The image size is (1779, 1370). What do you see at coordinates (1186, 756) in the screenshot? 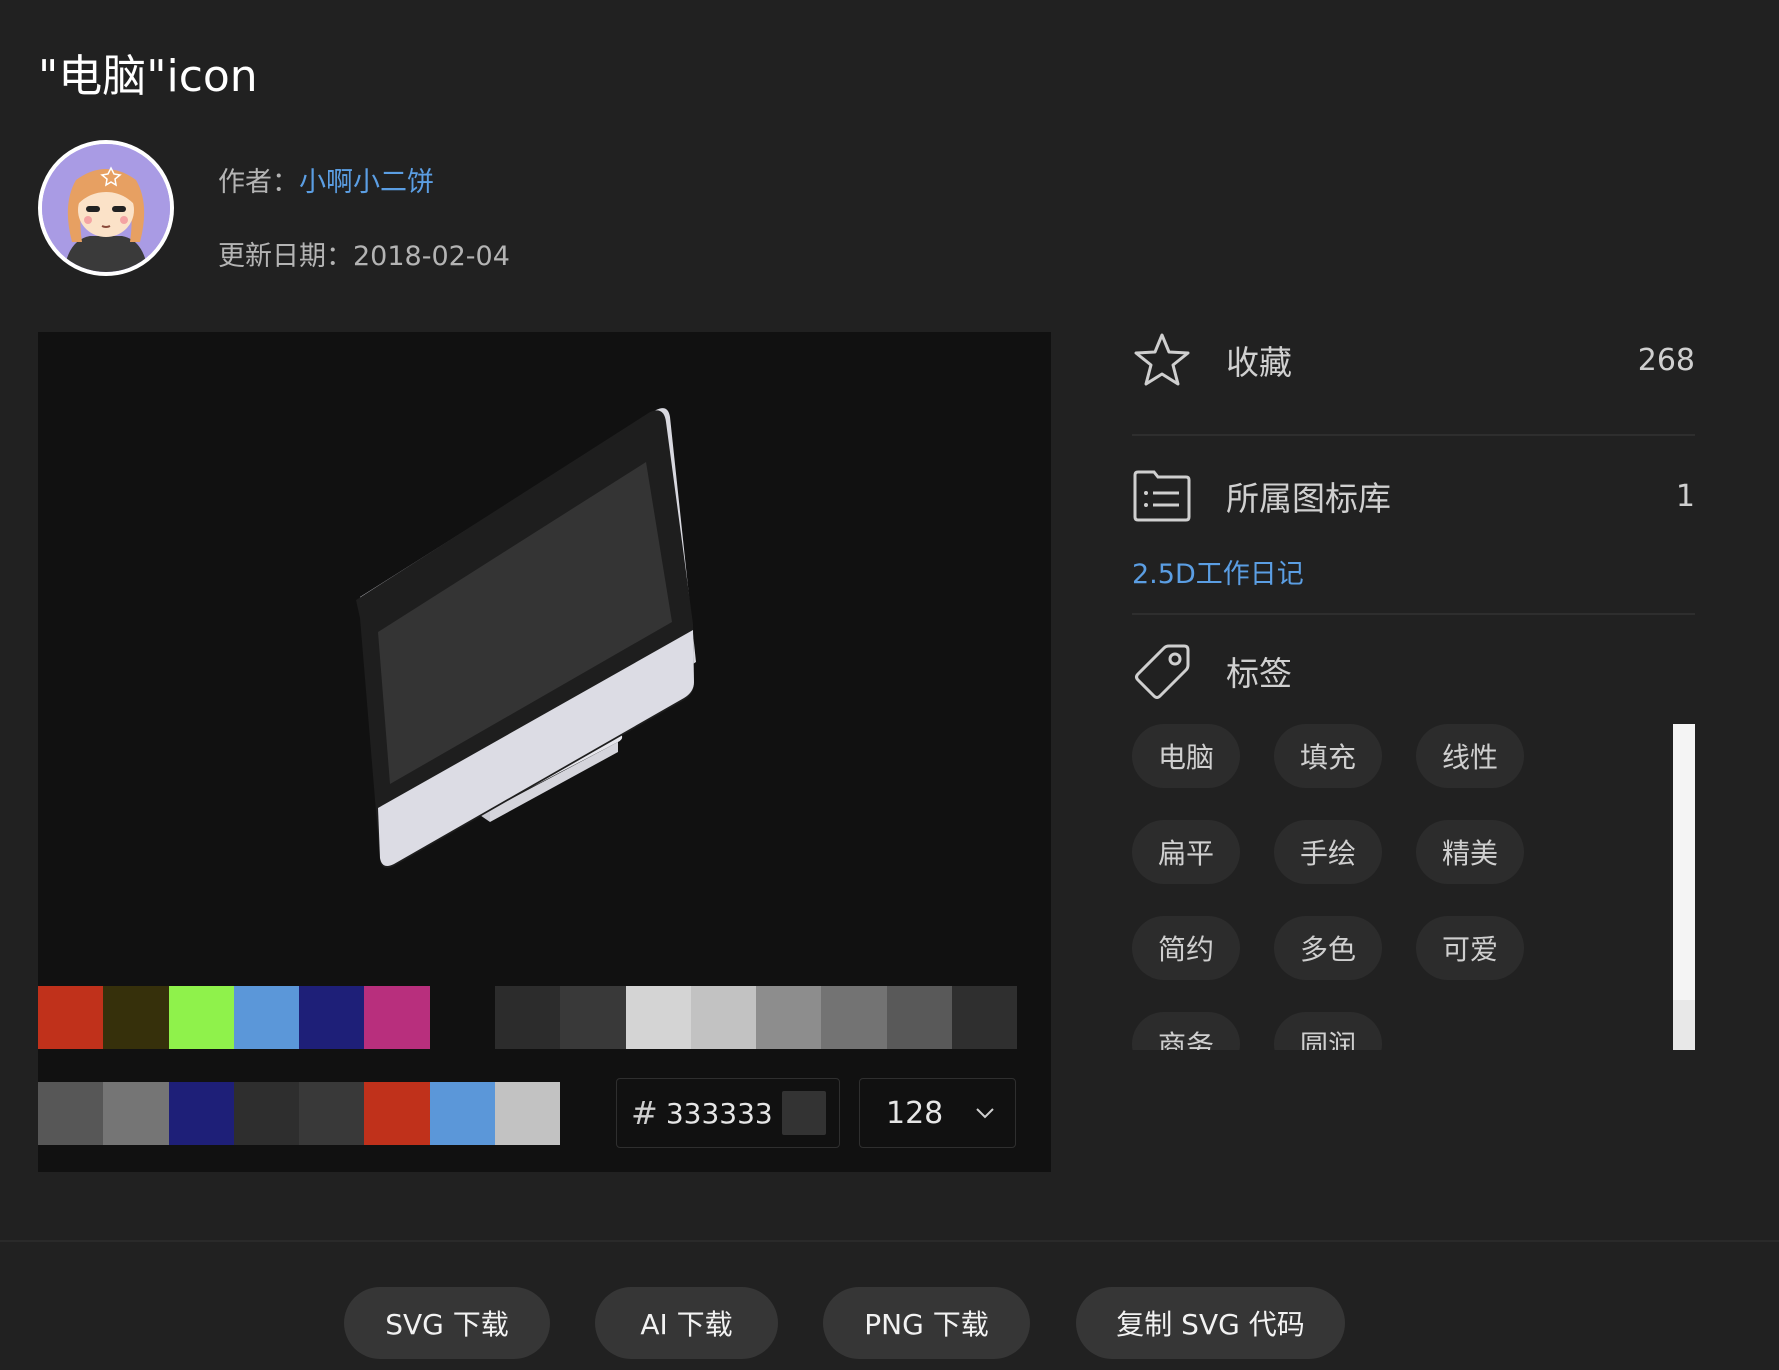
I see `tag-chip: 电脑` at bounding box center [1186, 756].